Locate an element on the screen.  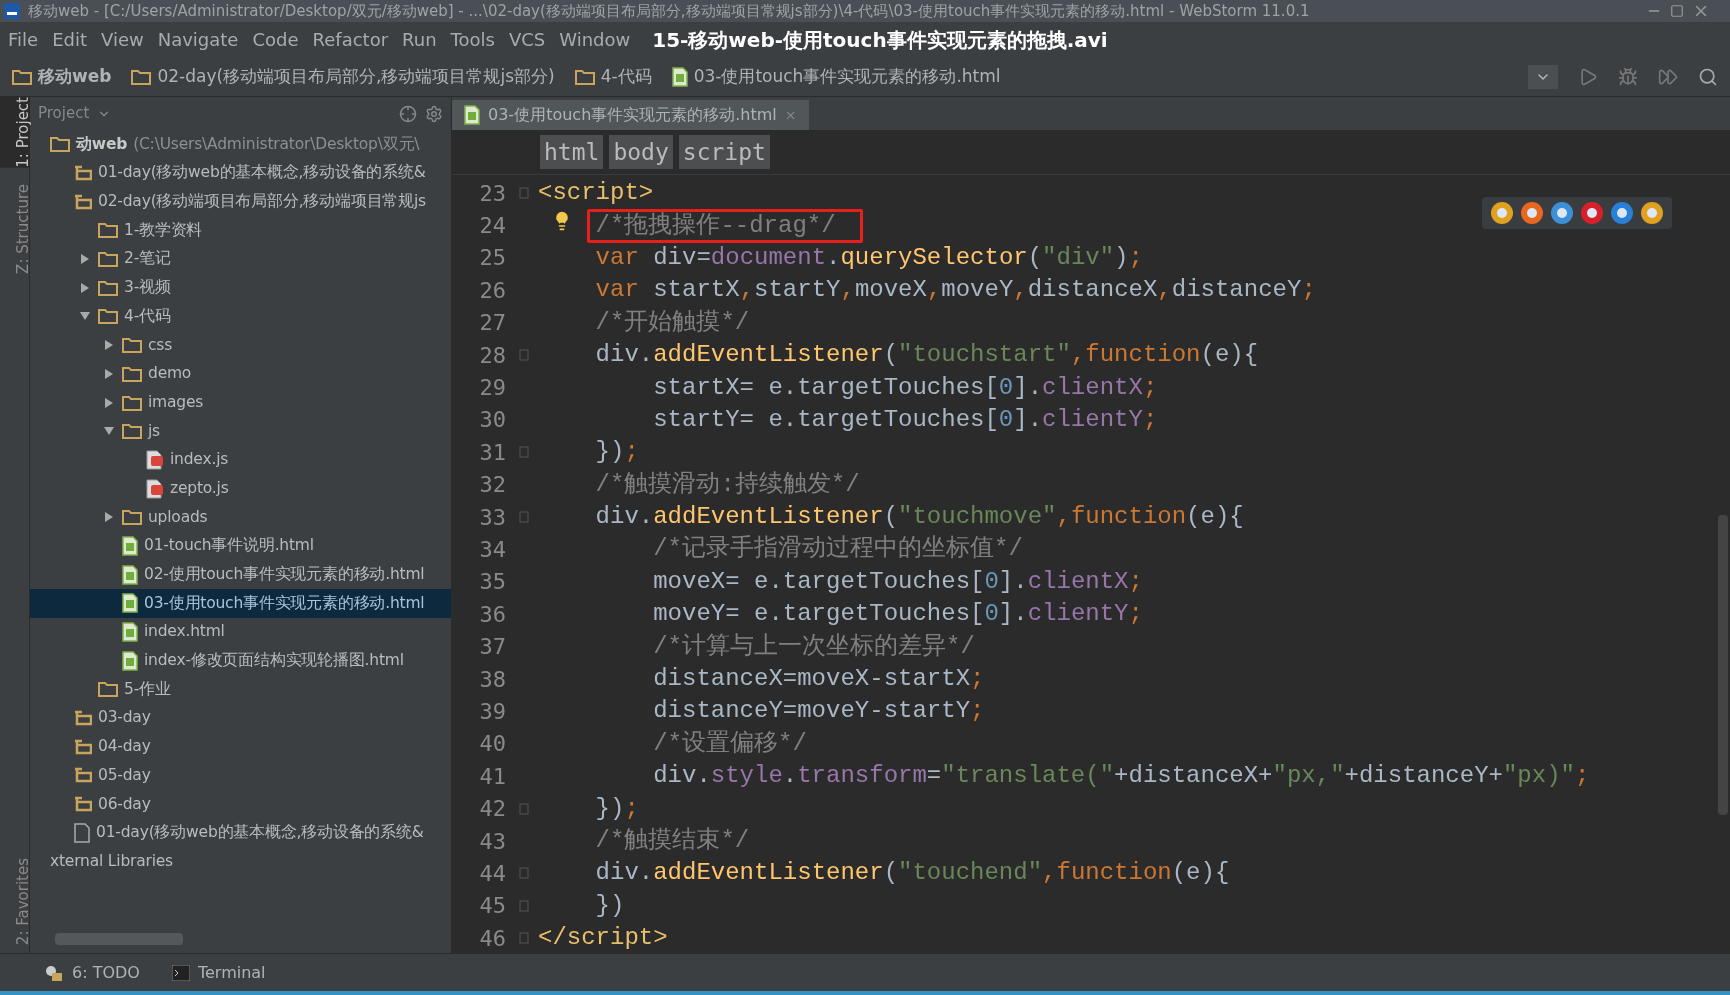
code-line: /*触摸滑动:持续触发*/ is located at coordinates (727, 484).